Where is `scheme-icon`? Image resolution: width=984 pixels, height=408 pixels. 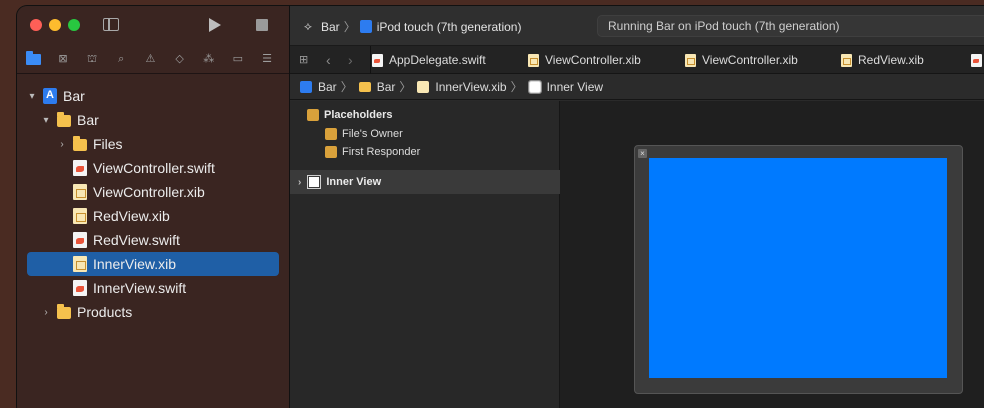 scheme-icon is located at coordinates (310, 26).